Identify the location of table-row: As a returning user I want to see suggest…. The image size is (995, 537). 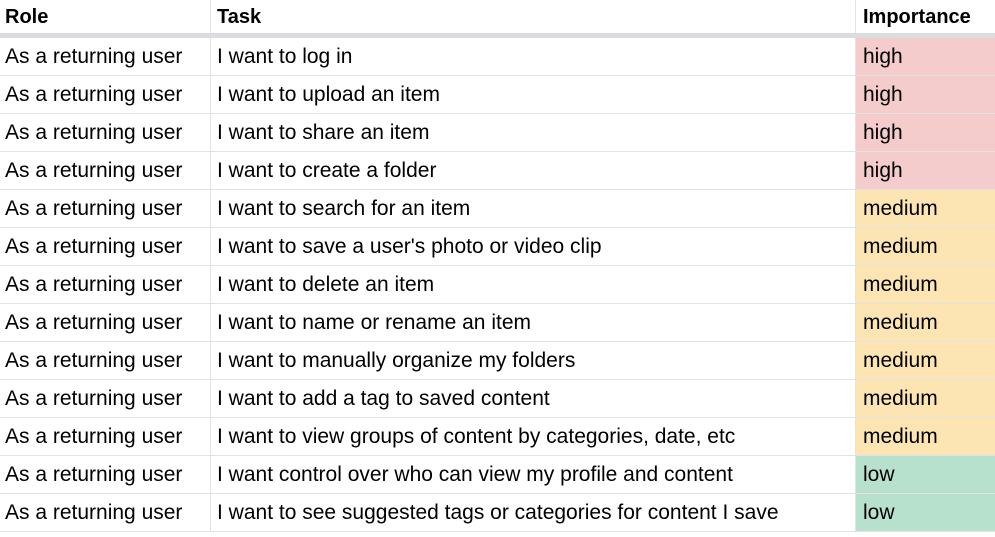
(497, 513).